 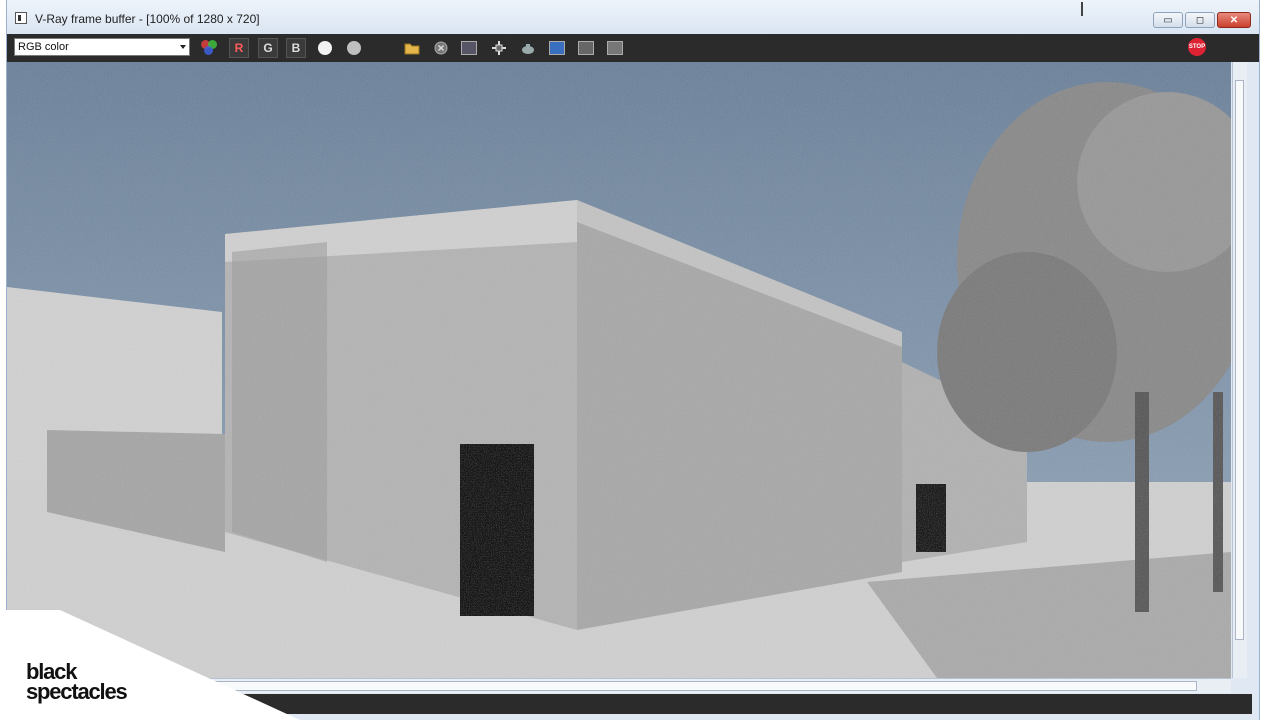 What do you see at coordinates (239, 48) in the screenshot?
I see `red-channel-button: R` at bounding box center [239, 48].